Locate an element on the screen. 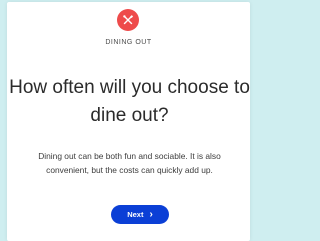 The height and width of the screenshot is (241, 320). chevron-right-icon: › is located at coordinates (151, 214).